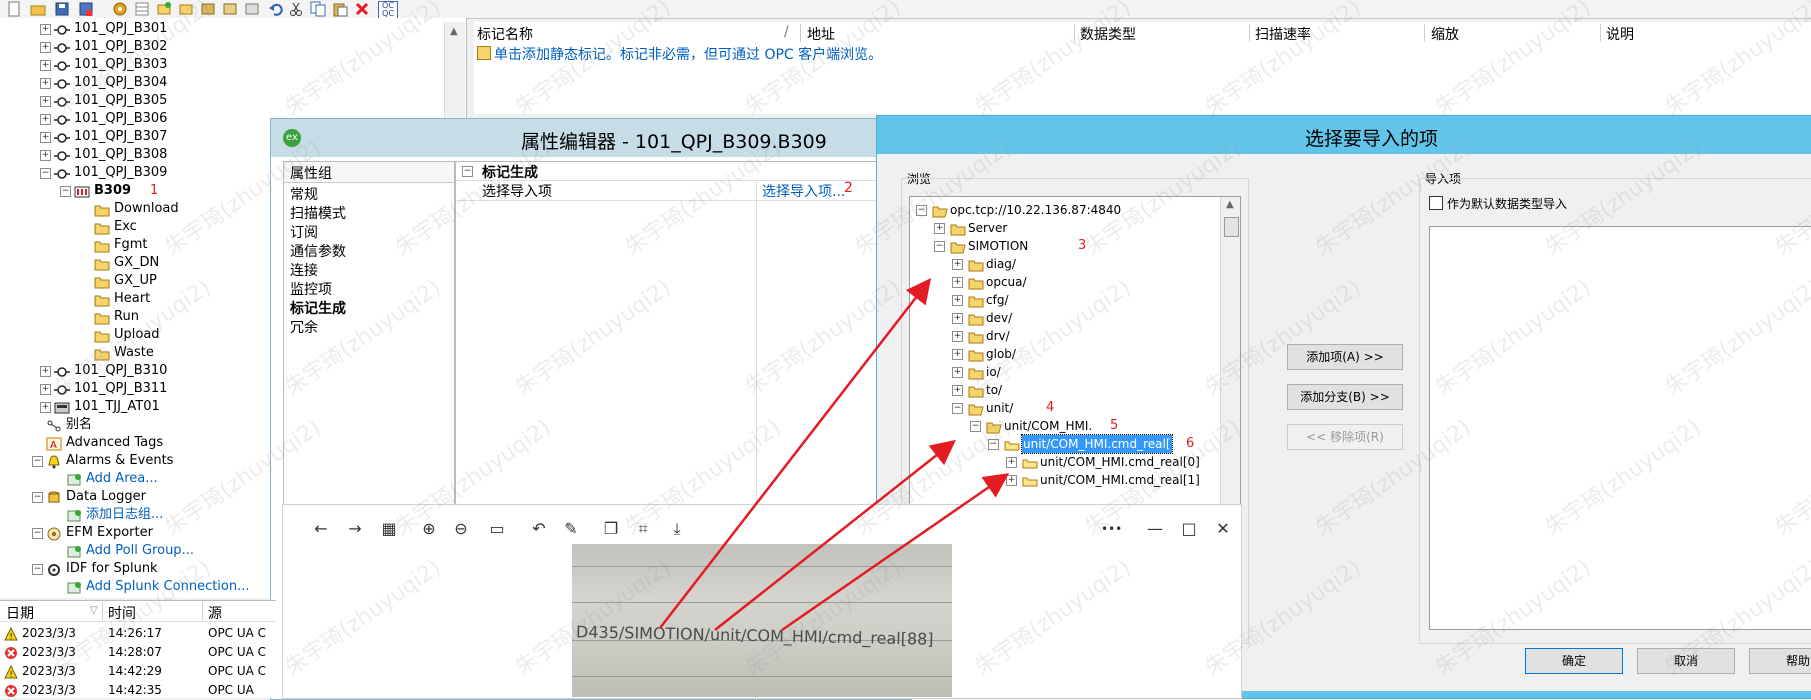 This screenshot has height=700, width=1811. I want to click on arrow-to-com-hmi, so click(895, 552).